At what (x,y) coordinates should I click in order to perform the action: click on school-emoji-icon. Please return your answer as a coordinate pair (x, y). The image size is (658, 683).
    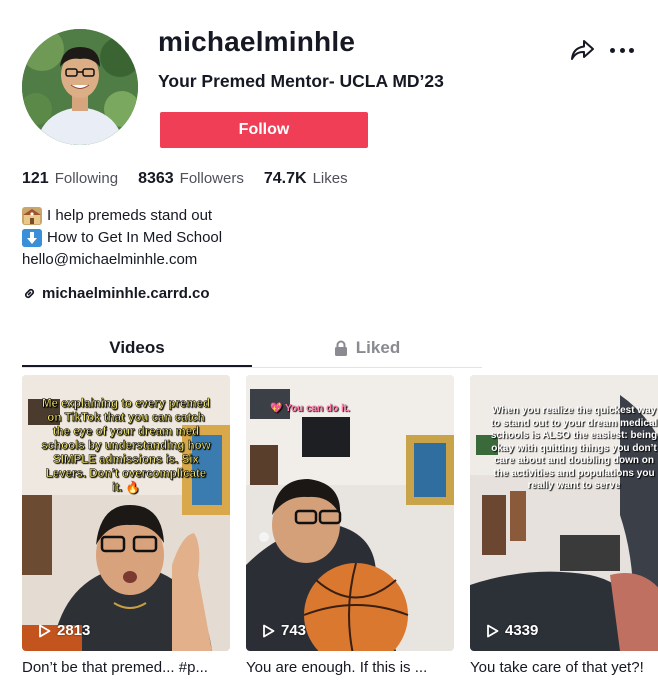
    Looking at the image, I should click on (32, 216).